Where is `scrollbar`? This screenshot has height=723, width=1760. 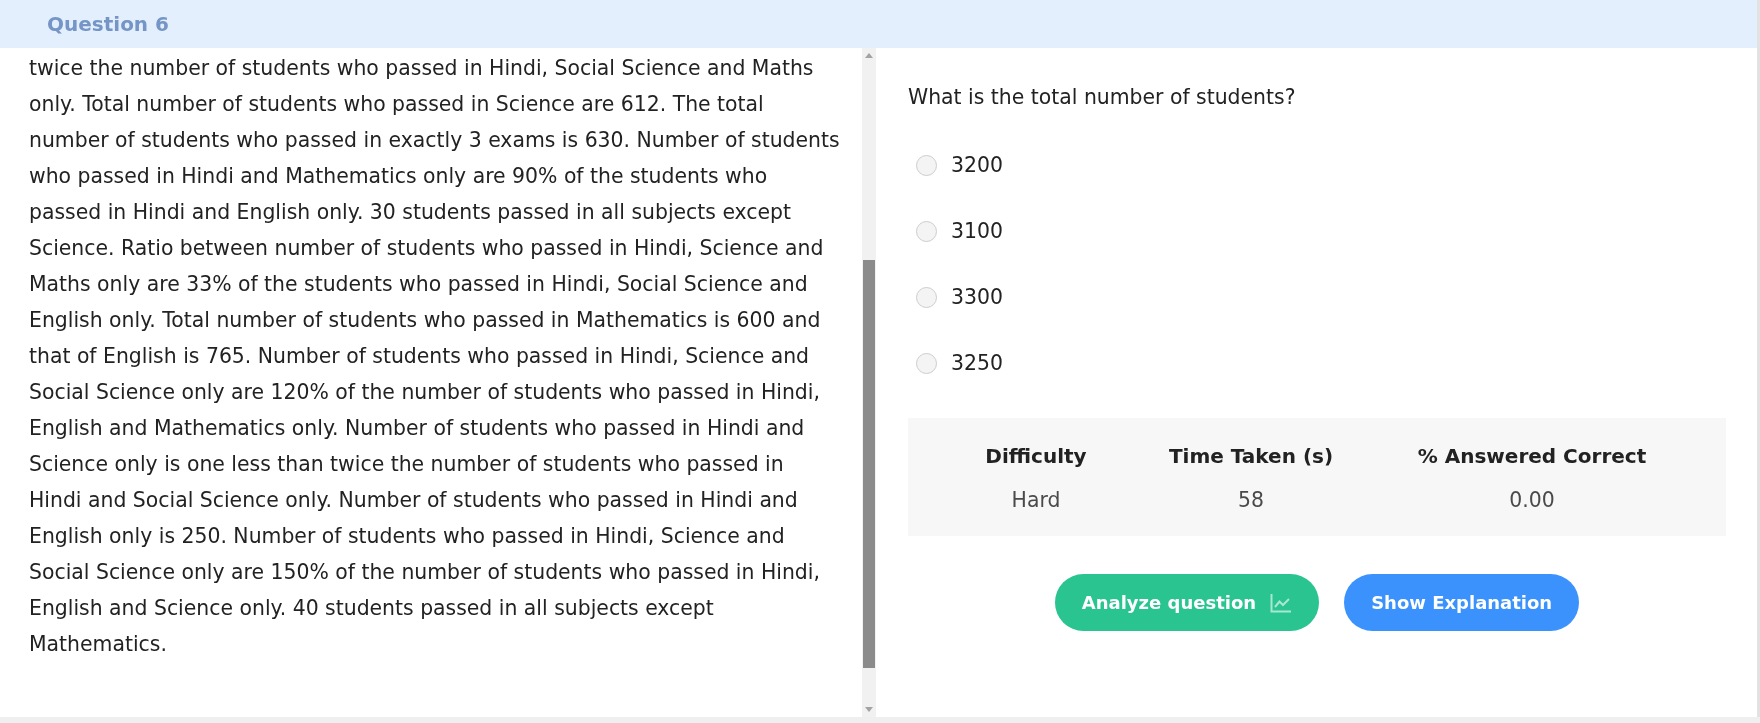
scrollbar is located at coordinates (869, 382).